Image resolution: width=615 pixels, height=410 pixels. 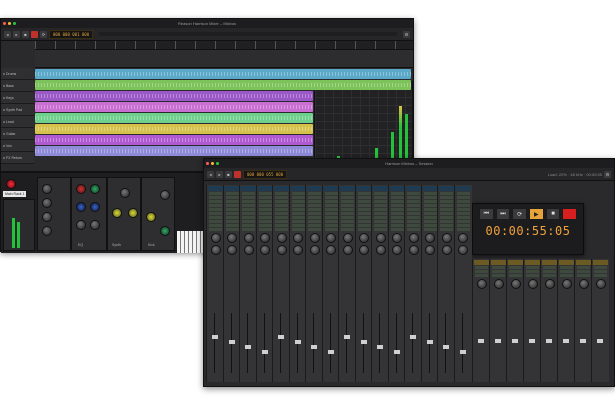 I want to click on bus-fader, so click(x=532, y=341).